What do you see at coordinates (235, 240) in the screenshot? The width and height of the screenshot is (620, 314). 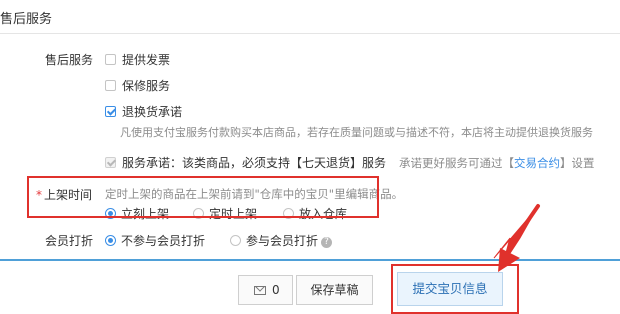 I see `member-discount-radio` at bounding box center [235, 240].